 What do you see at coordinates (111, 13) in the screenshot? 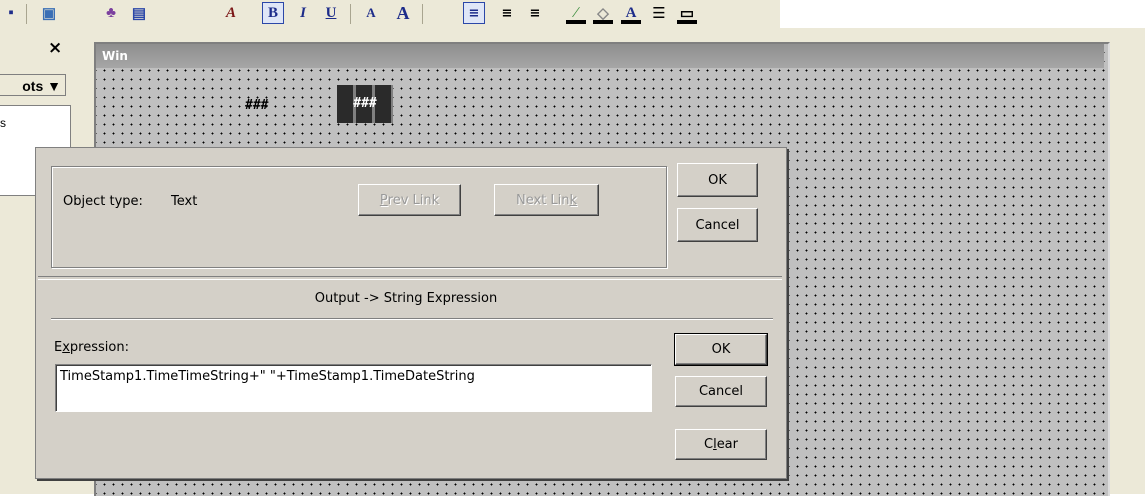
I see `wizard-icon: ♣` at bounding box center [111, 13].